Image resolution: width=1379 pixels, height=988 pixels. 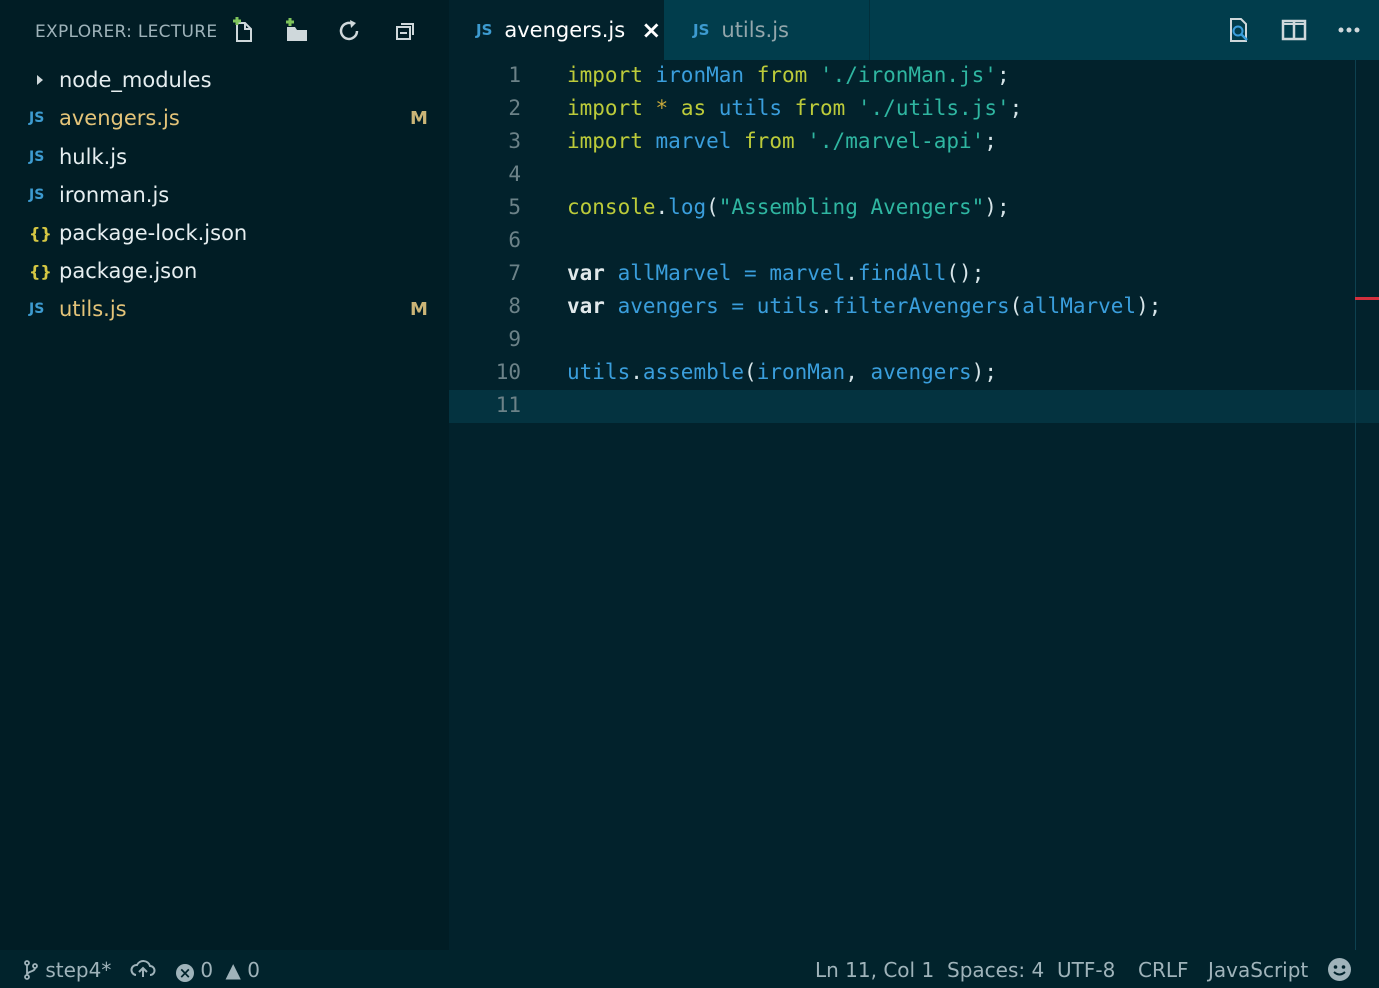 What do you see at coordinates (233, 970) in the screenshot?
I see `warning-icon: ▲` at bounding box center [233, 970].